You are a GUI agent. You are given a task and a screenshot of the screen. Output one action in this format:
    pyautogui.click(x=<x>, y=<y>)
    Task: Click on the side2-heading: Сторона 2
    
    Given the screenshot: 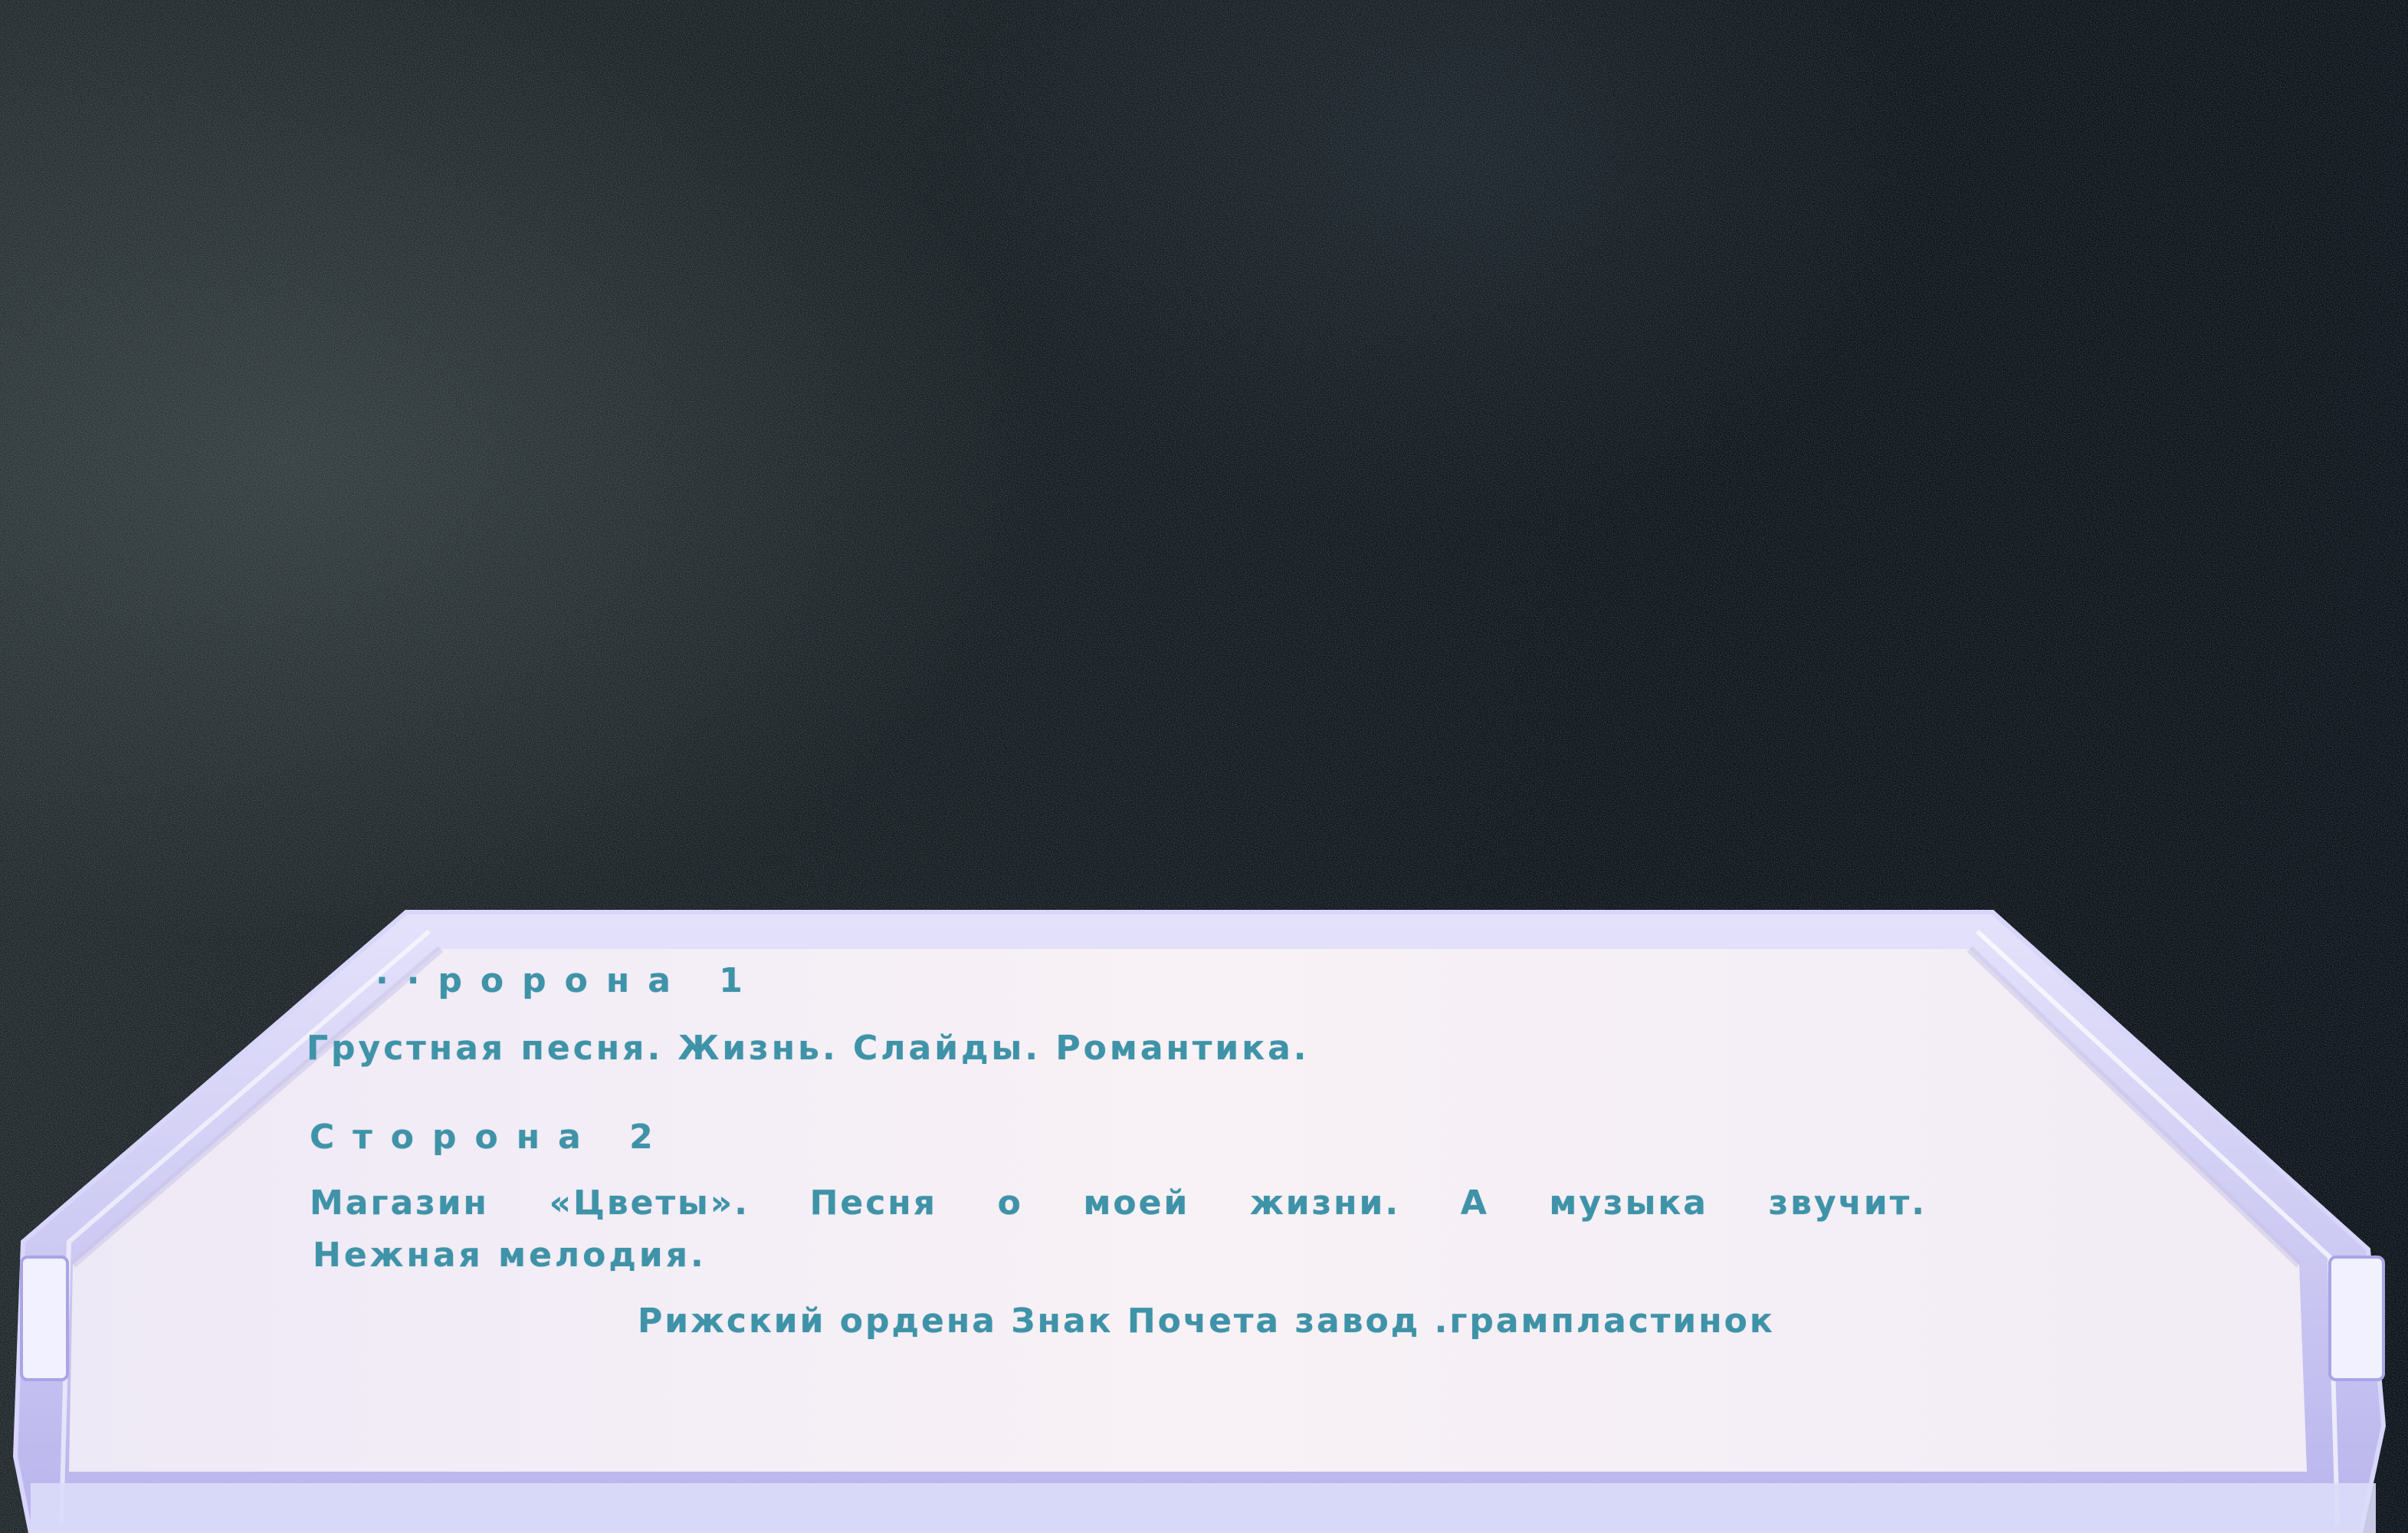 What is the action you would take?
    pyautogui.click(x=490, y=1137)
    